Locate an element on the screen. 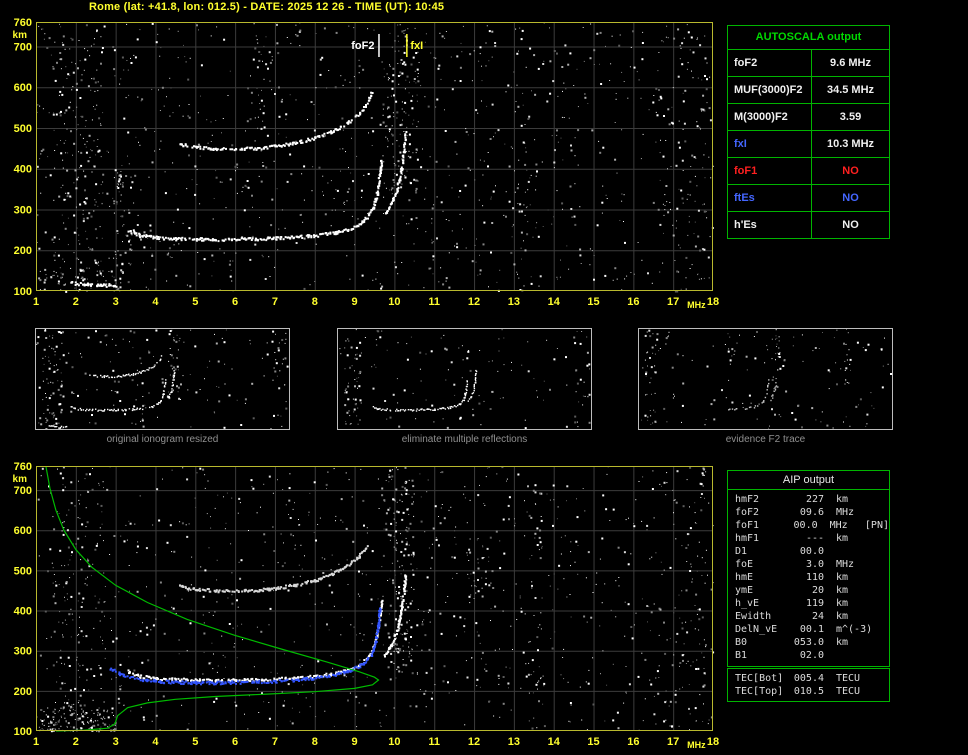 The image size is (968, 755). aip-row-foE: foE 3.0 MHz is located at coordinates (808, 564).